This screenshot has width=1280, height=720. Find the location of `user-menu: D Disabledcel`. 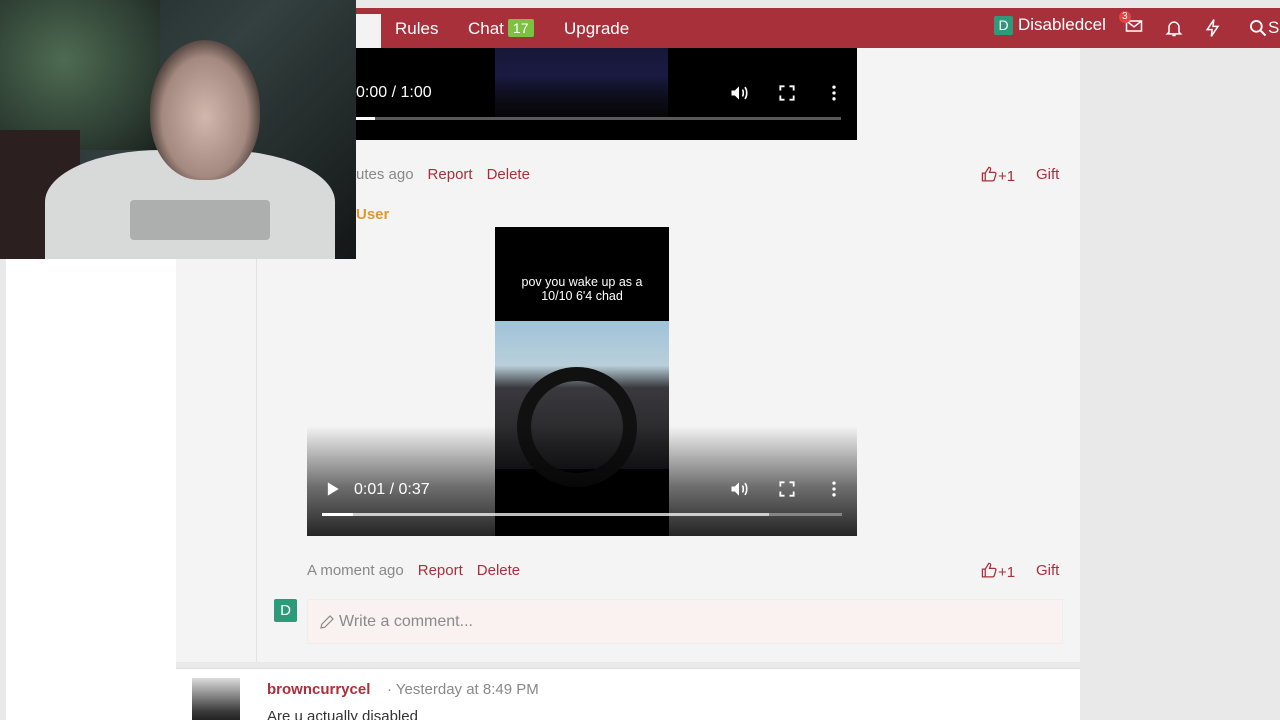

user-menu: D Disabledcel is located at coordinates (1050, 24).